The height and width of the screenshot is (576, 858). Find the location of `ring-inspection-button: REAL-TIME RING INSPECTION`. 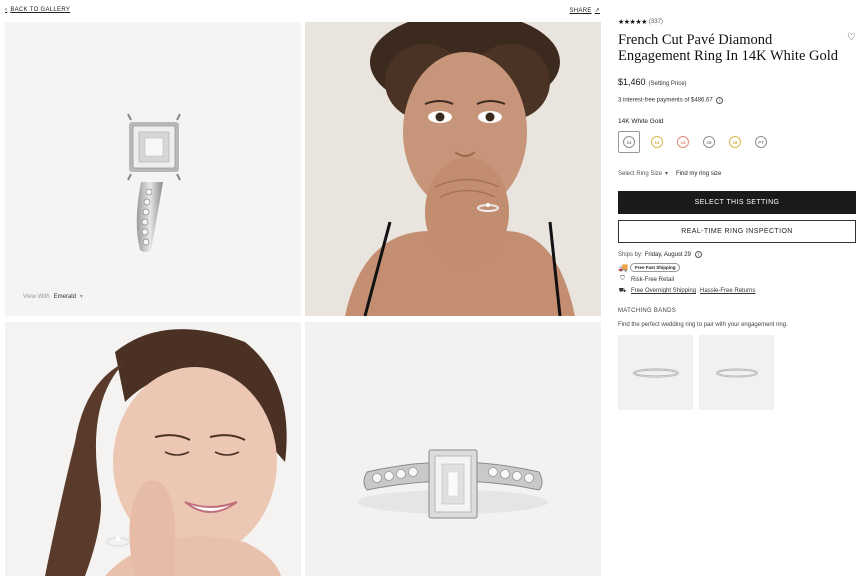

ring-inspection-button: REAL-TIME RING INSPECTION is located at coordinates (737, 231).